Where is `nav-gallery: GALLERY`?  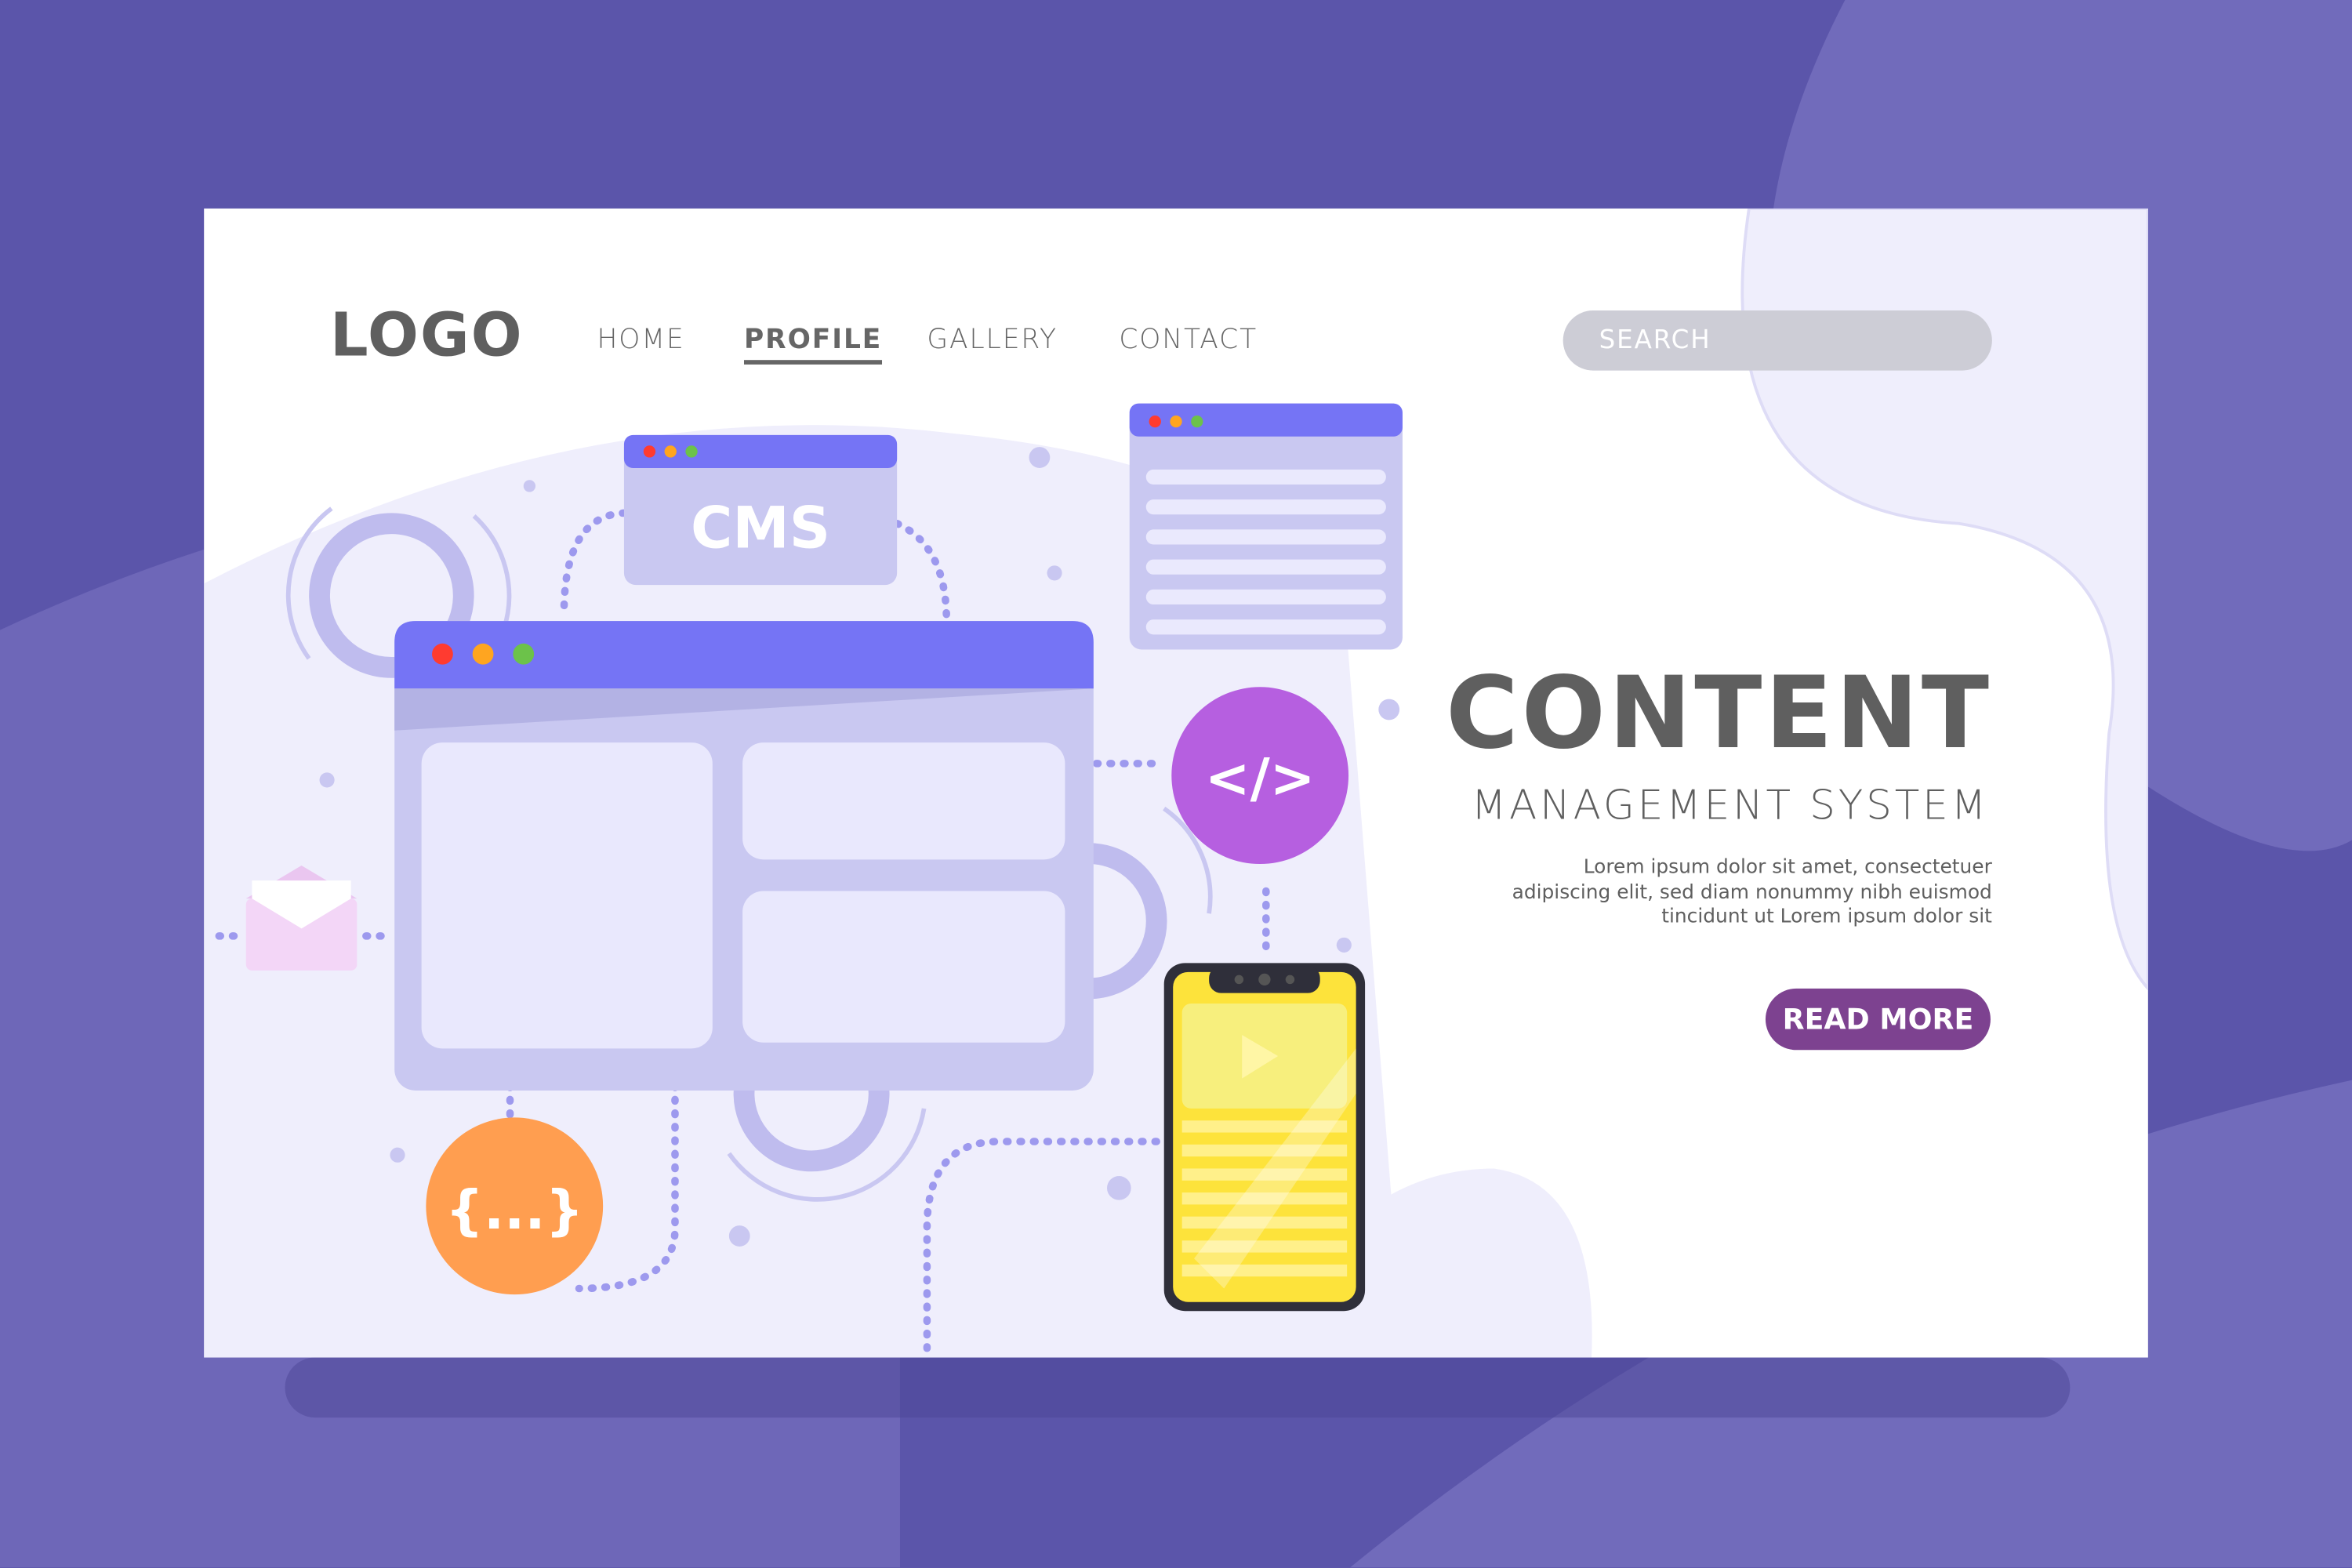 nav-gallery: GALLERY is located at coordinates (993, 339).